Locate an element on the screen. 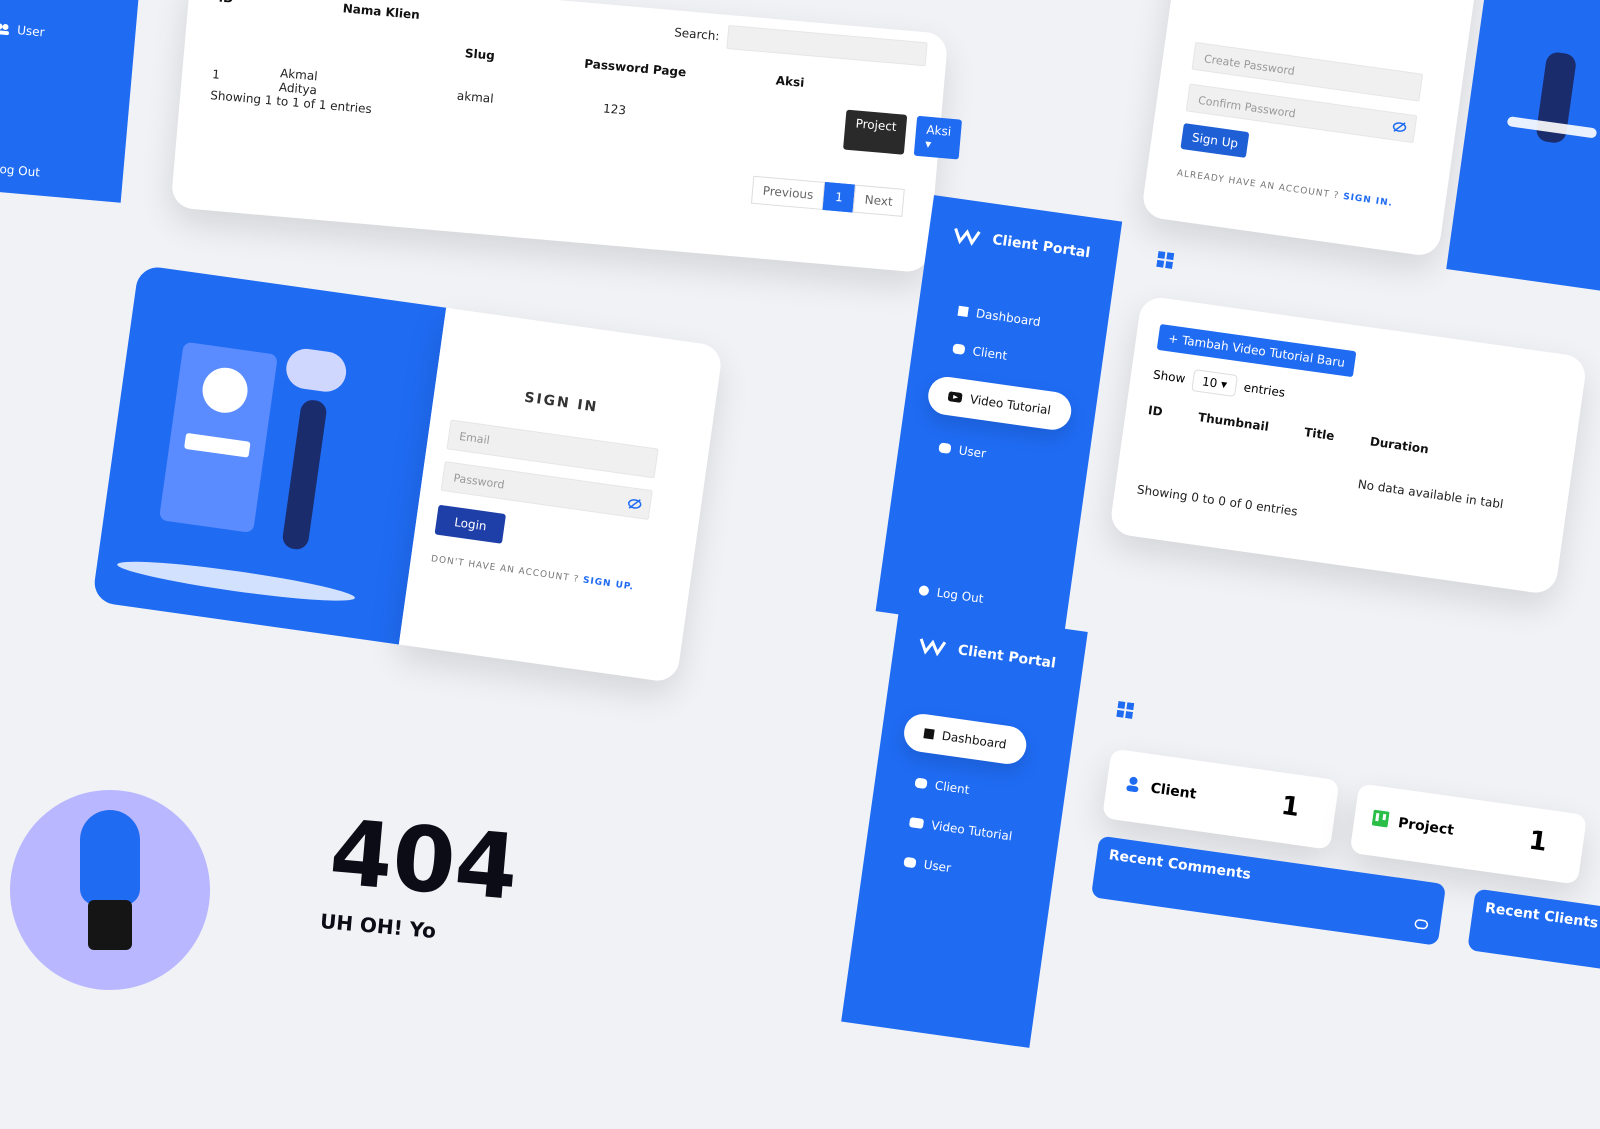 The image size is (1600, 1129). col-slug: Slug is located at coordinates (479, 54).